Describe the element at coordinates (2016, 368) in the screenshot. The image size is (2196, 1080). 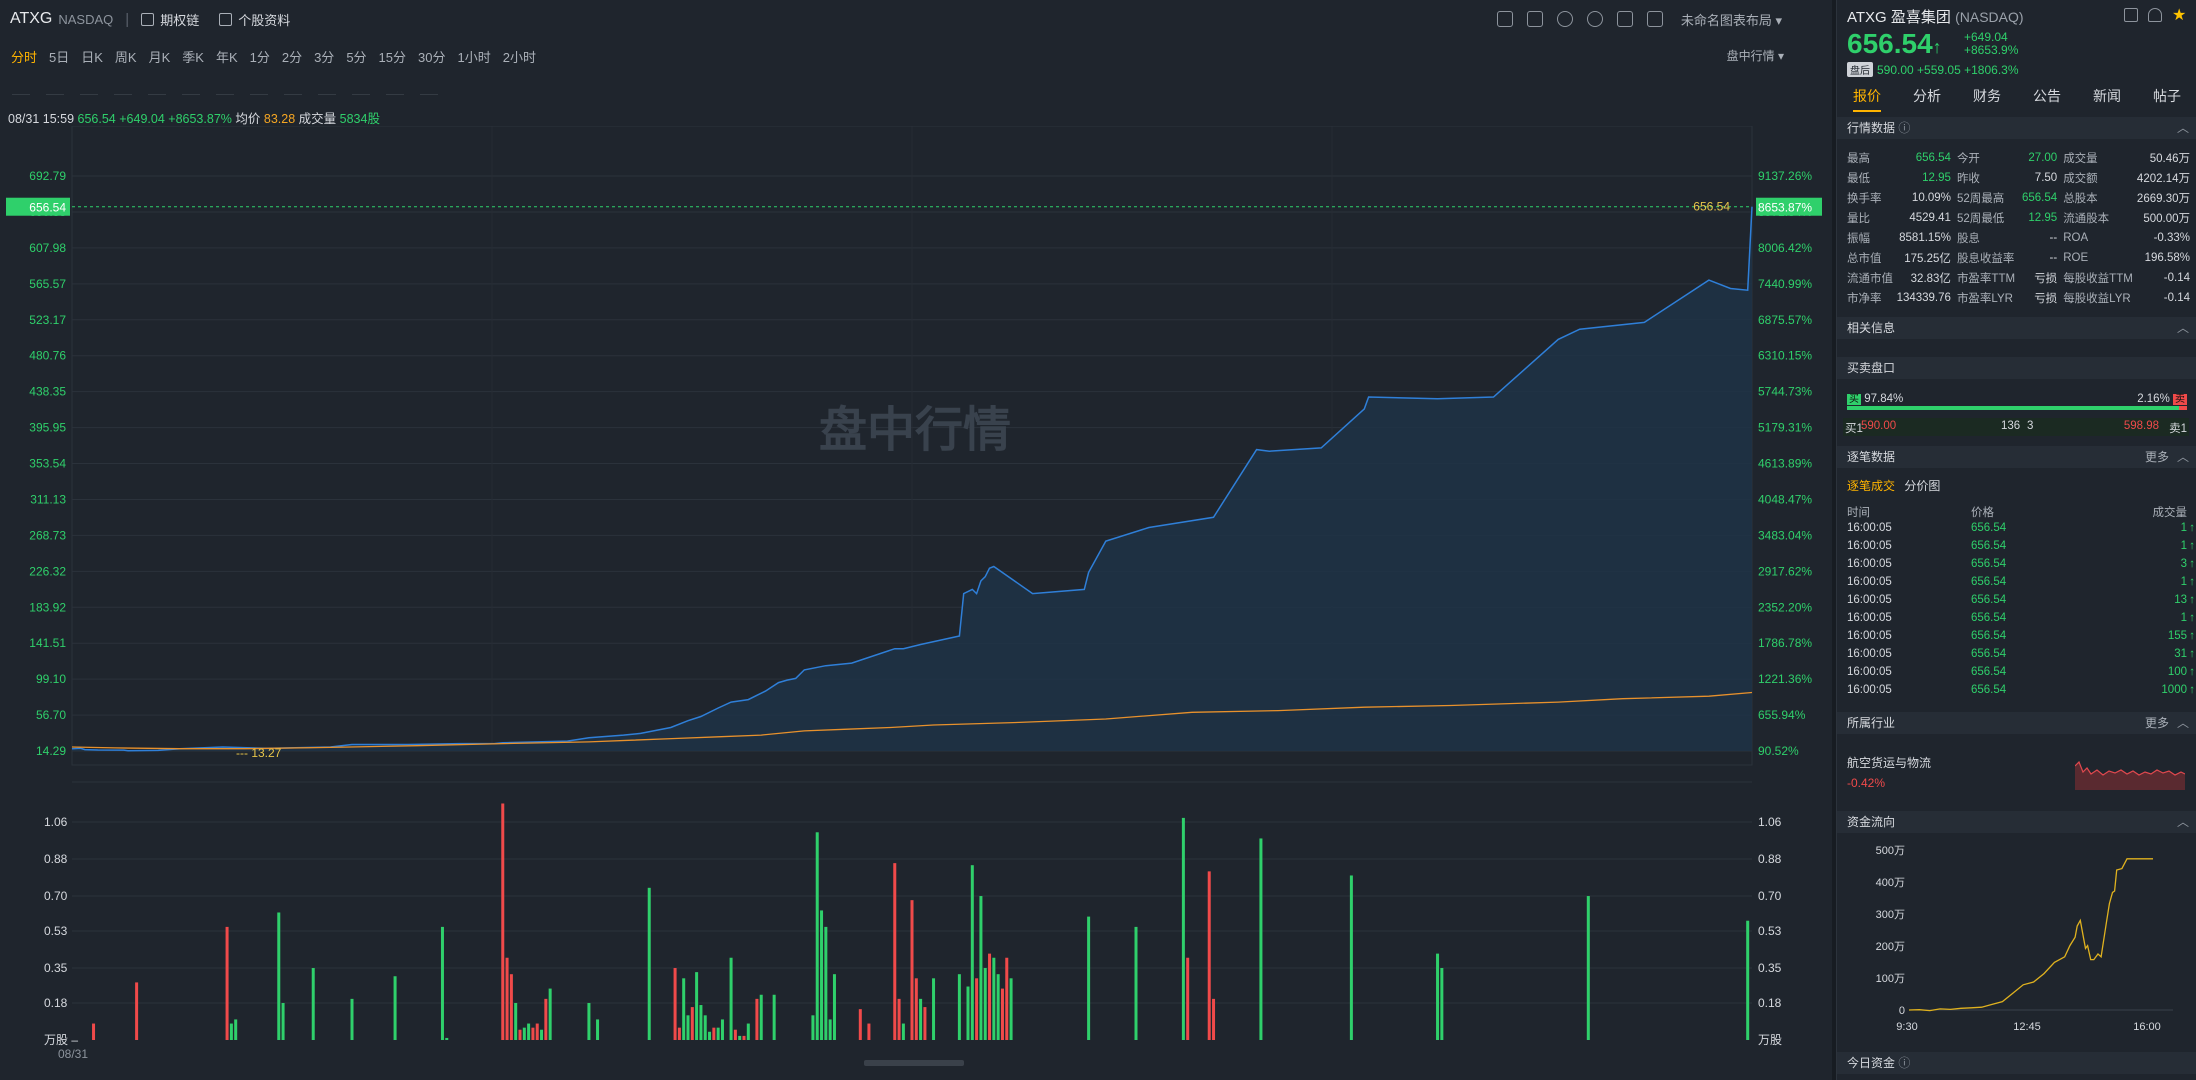
I see `section-order-book: 买卖盘口` at that location.